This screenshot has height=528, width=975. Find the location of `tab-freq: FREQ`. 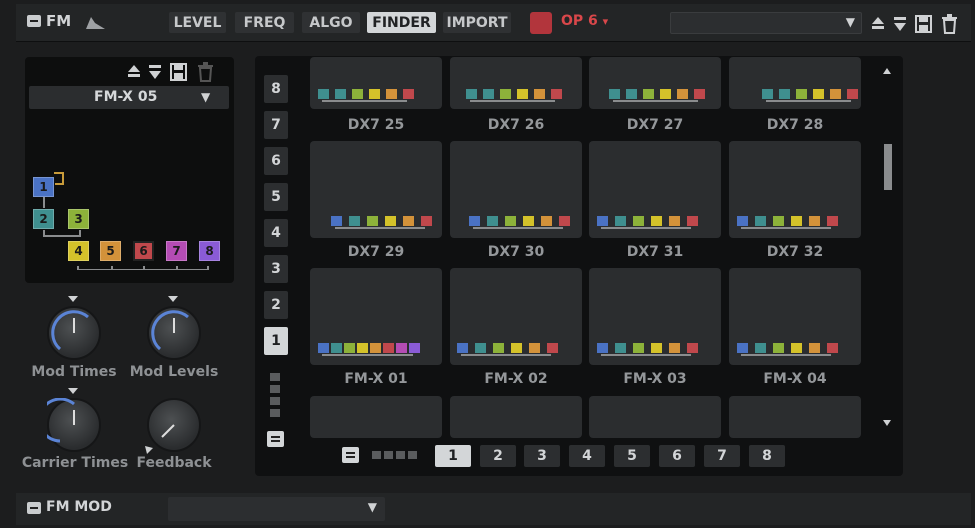

tab-freq: FREQ is located at coordinates (264, 22).